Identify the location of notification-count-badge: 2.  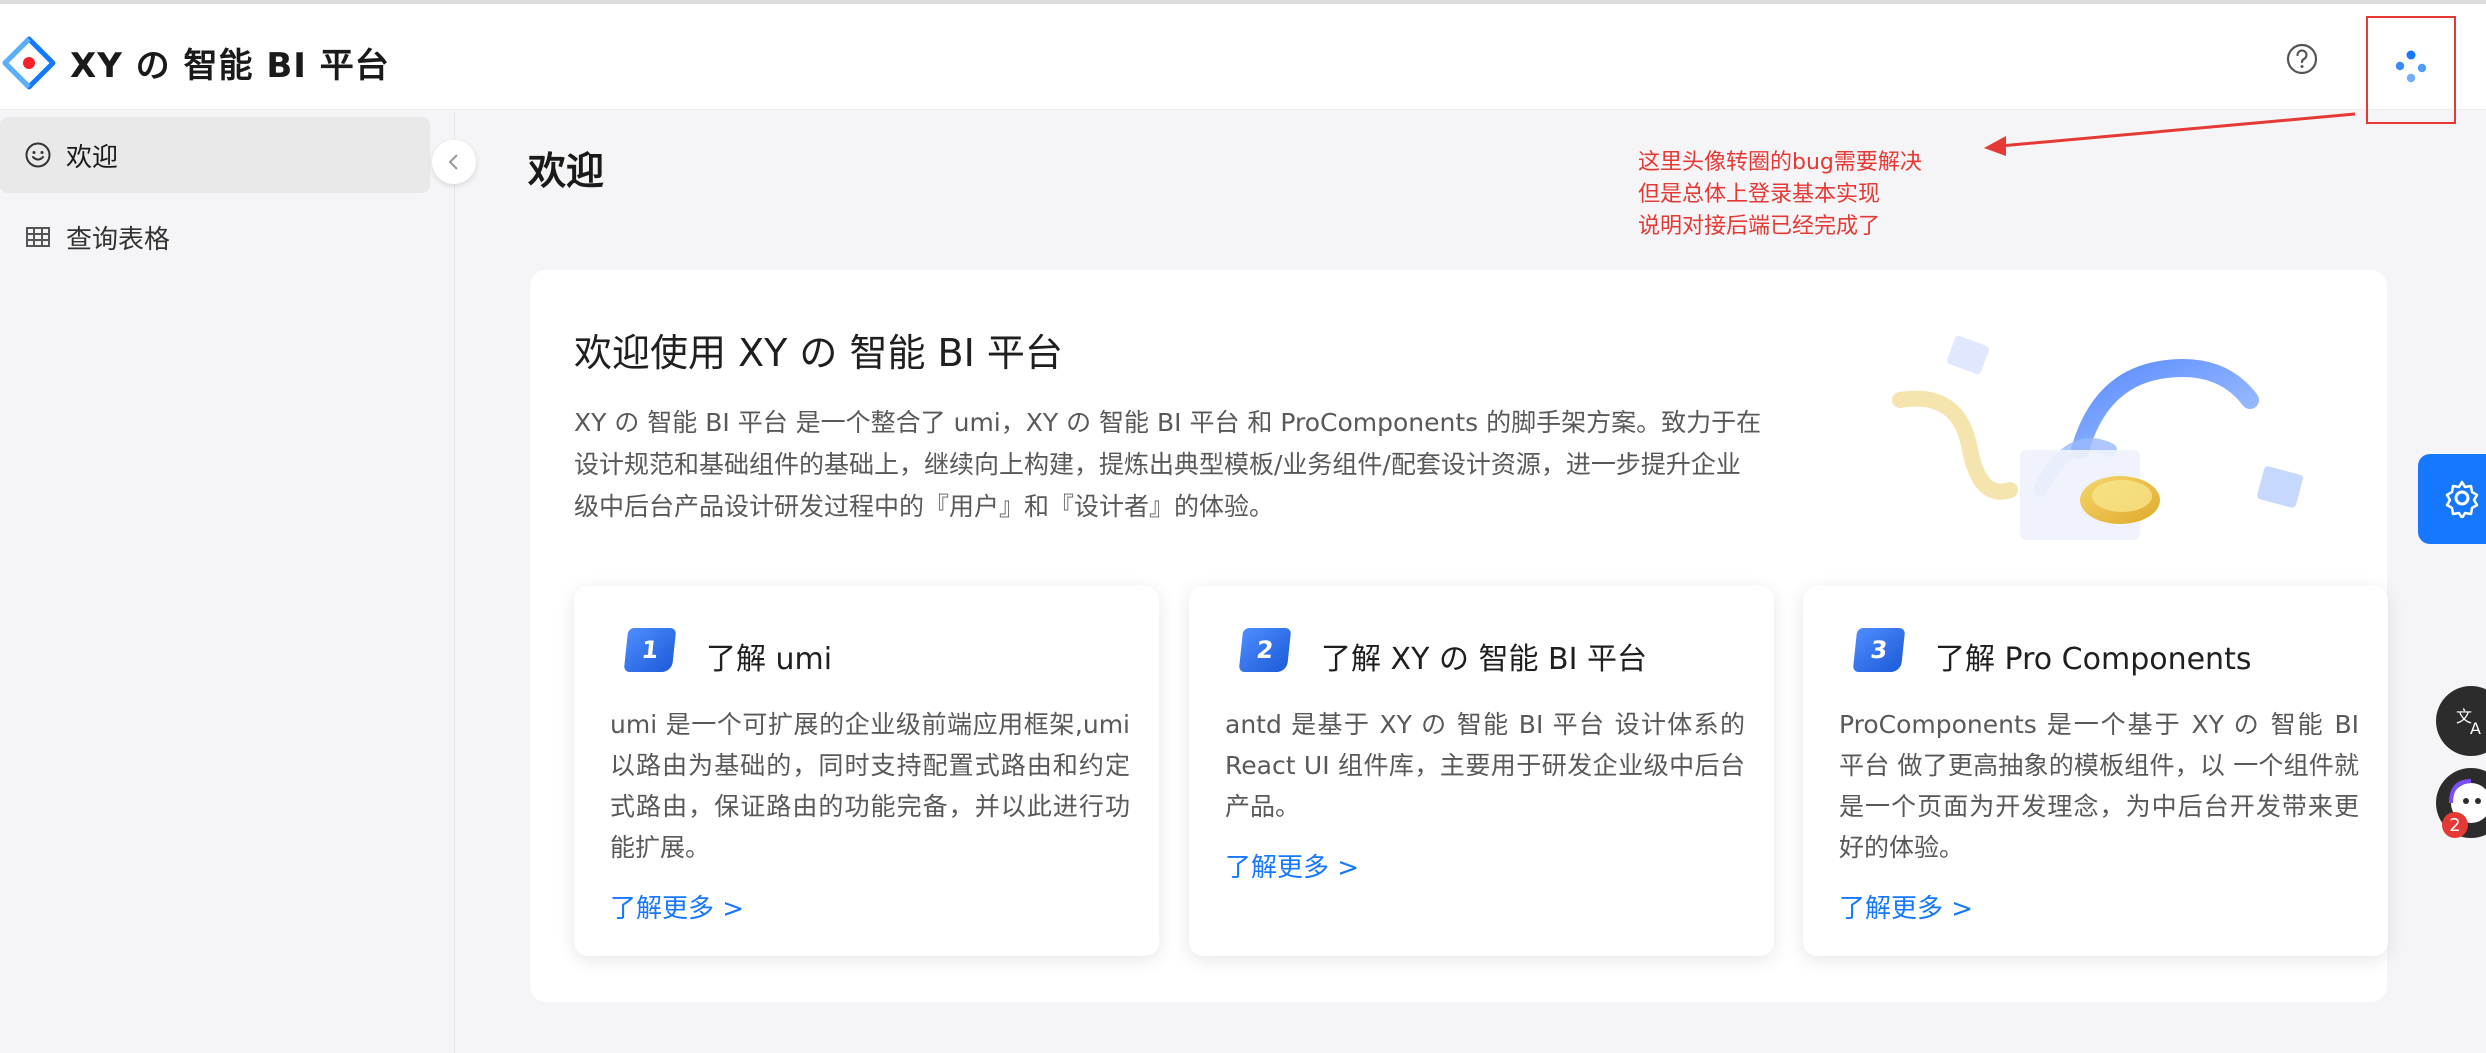
(2455, 825).